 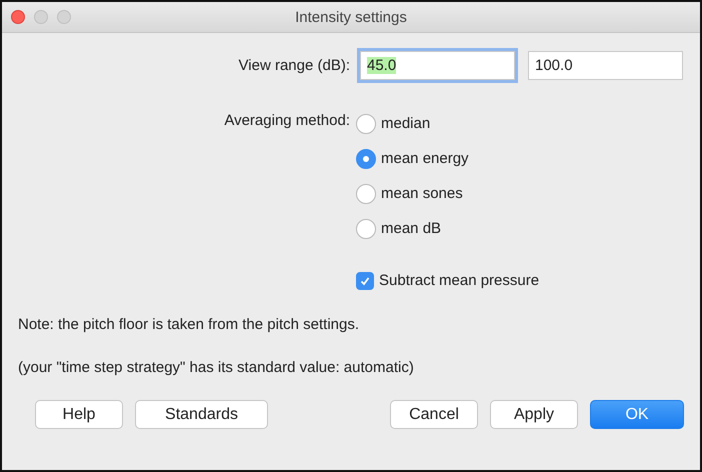 I want to click on dialog-button: Cancel, so click(x=434, y=414).